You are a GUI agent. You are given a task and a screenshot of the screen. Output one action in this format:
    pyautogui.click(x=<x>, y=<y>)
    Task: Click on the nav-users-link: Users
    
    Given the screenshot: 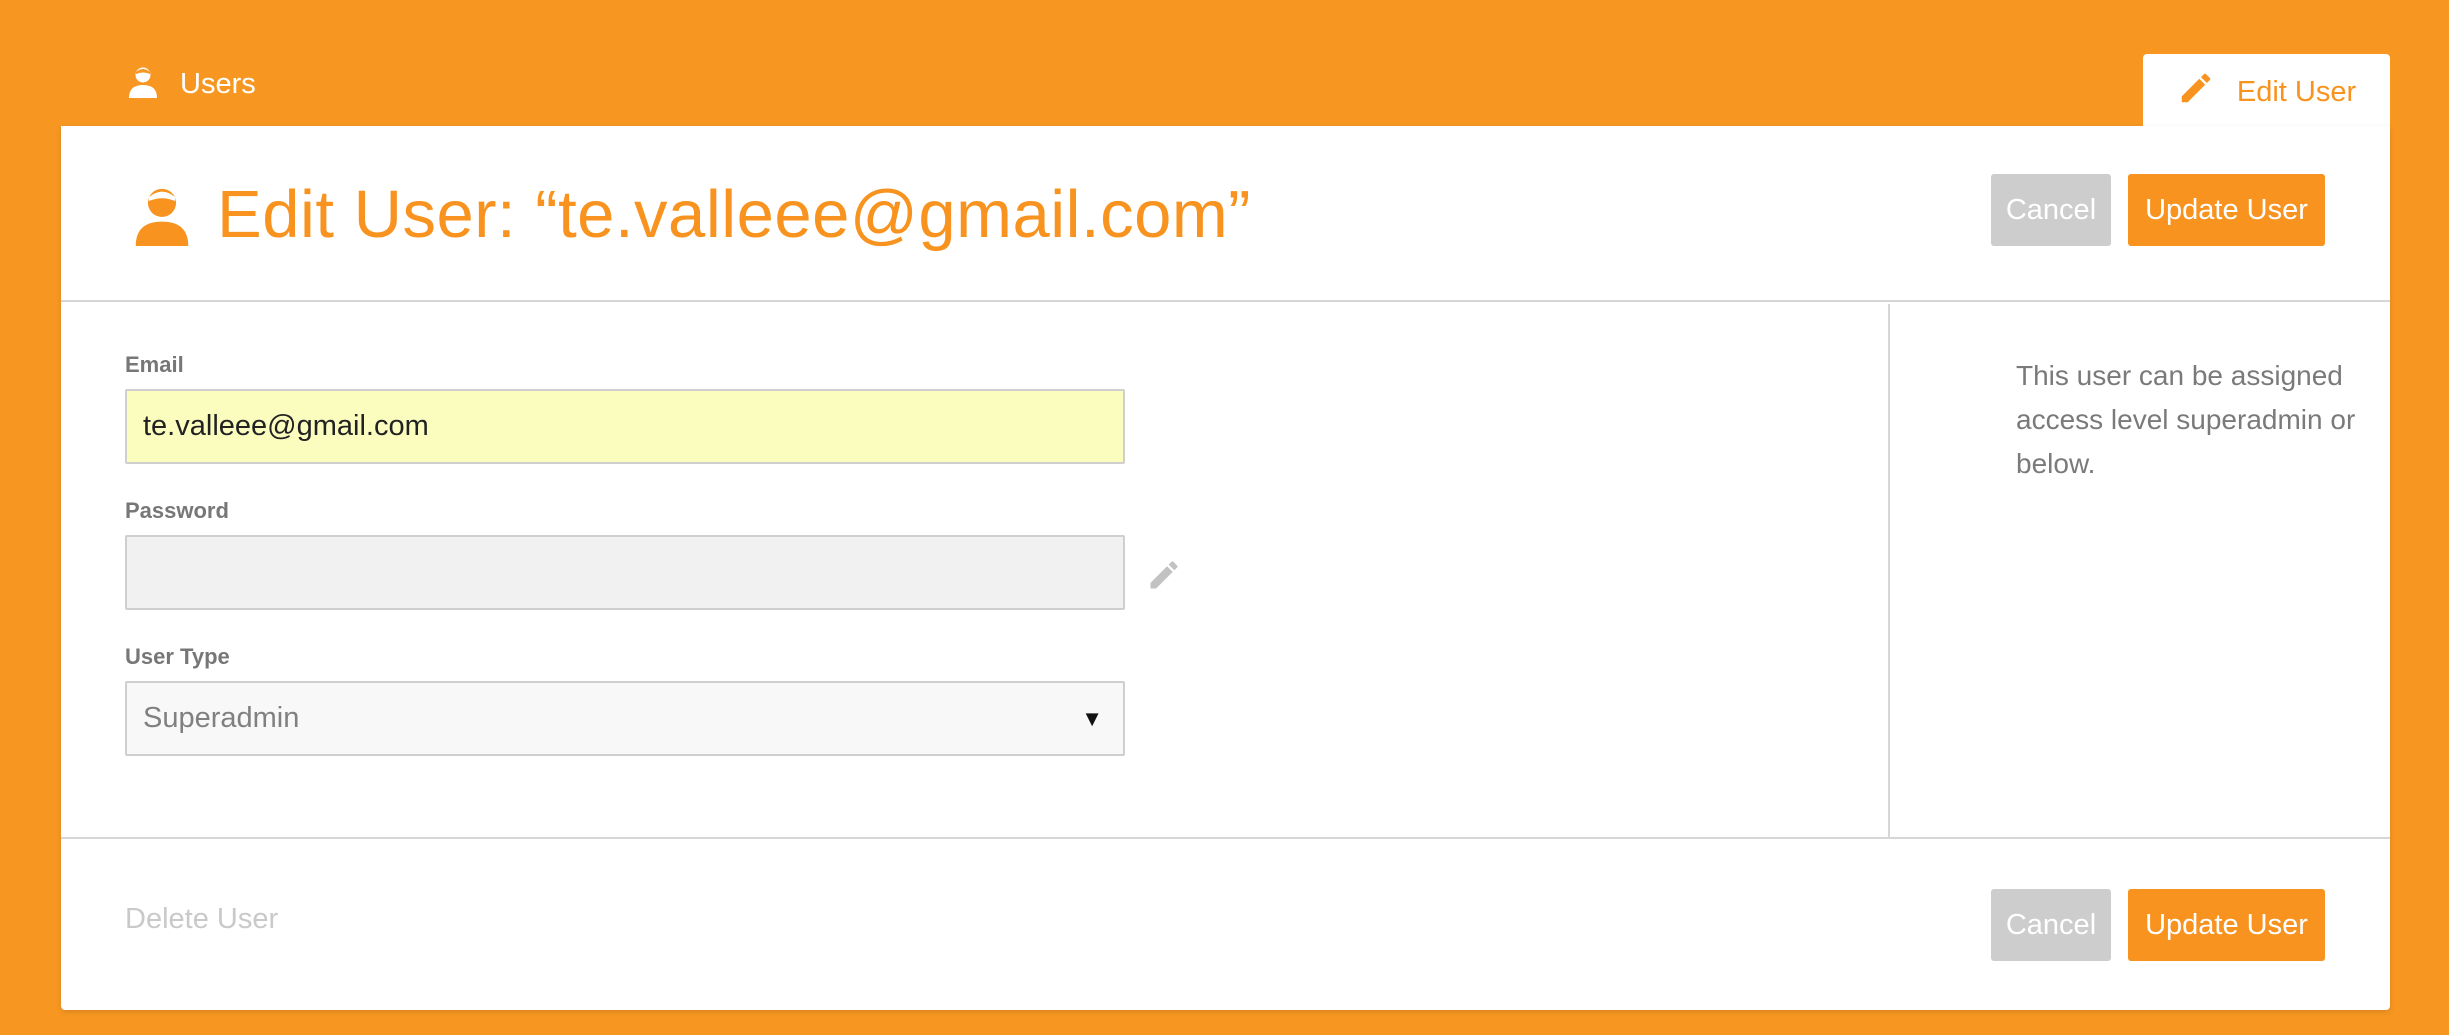 What is the action you would take?
    pyautogui.click(x=192, y=84)
    